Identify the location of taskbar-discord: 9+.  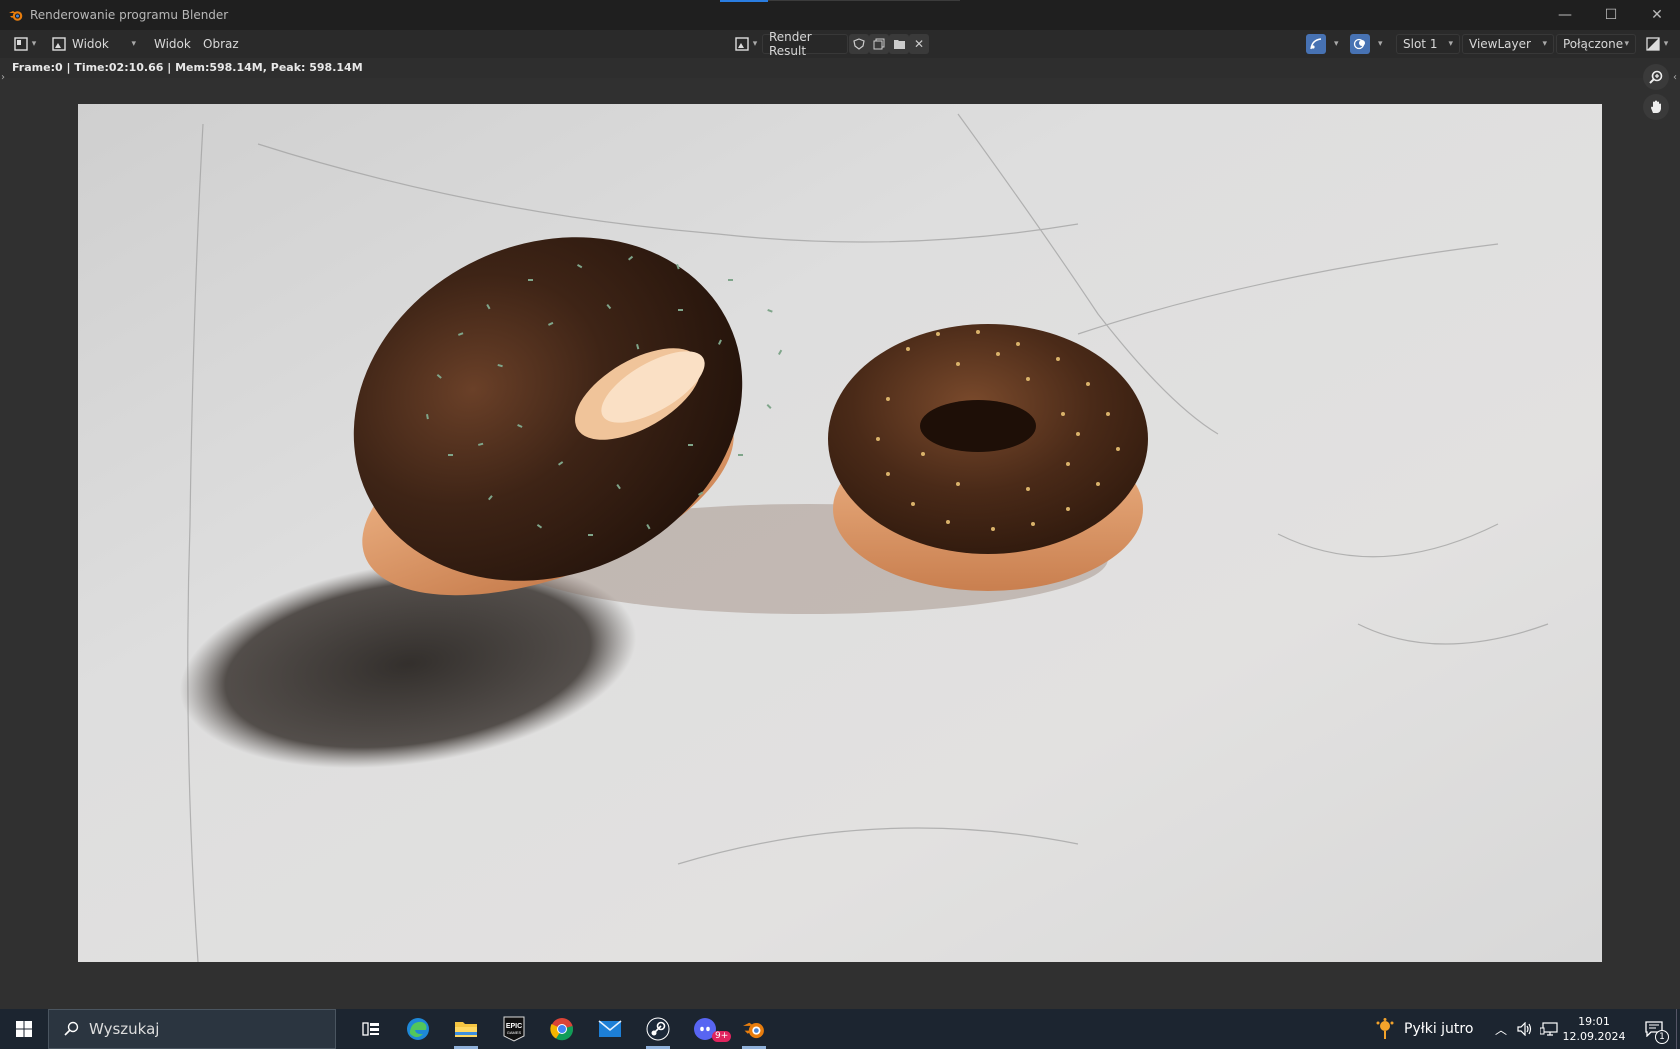
(707, 1029).